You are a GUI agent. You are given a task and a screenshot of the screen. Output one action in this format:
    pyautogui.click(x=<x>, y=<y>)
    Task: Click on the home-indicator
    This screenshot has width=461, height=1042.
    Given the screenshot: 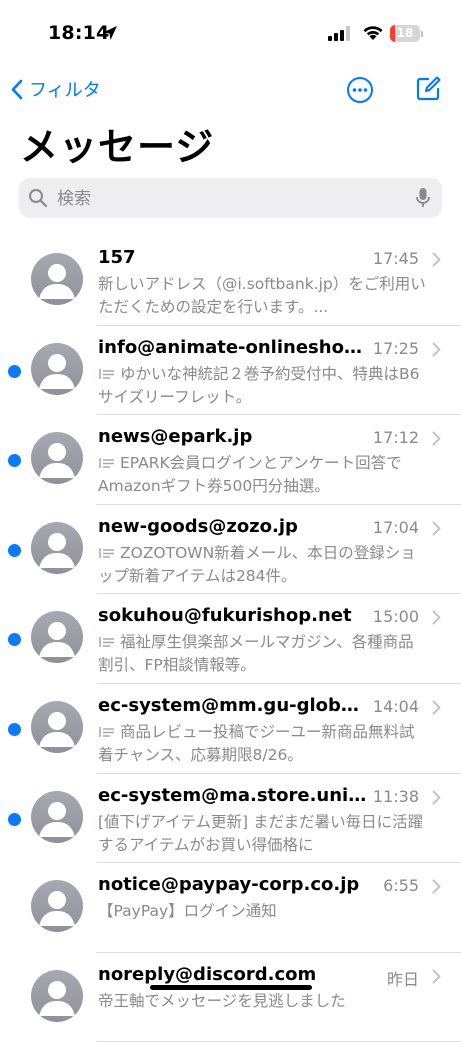 What is the action you would take?
    pyautogui.click(x=231, y=987)
    